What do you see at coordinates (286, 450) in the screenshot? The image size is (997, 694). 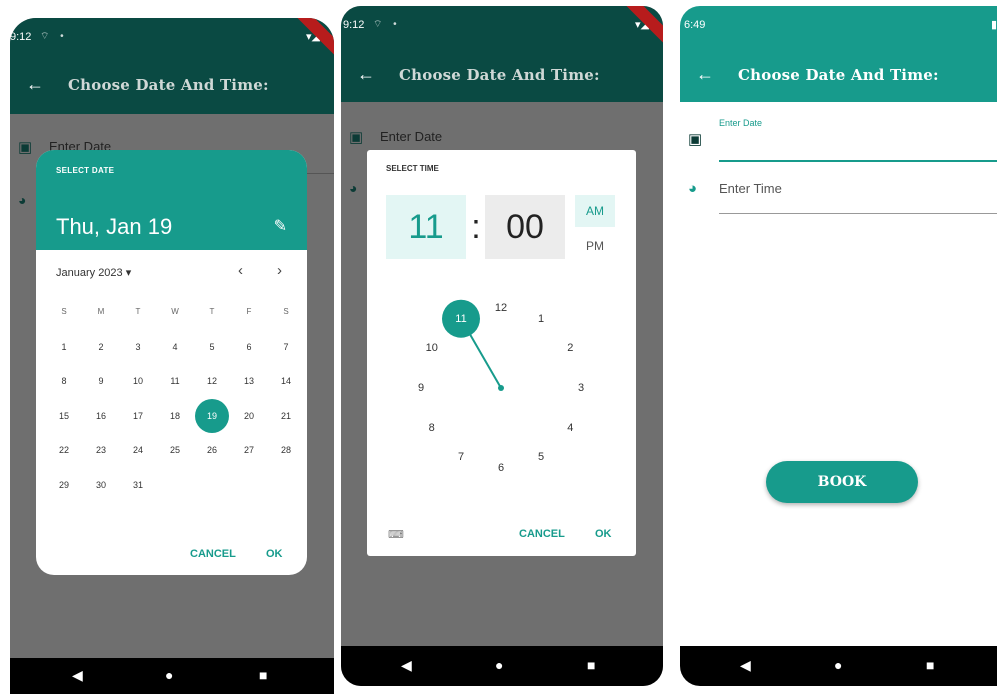 I see `calendar-day: 28` at bounding box center [286, 450].